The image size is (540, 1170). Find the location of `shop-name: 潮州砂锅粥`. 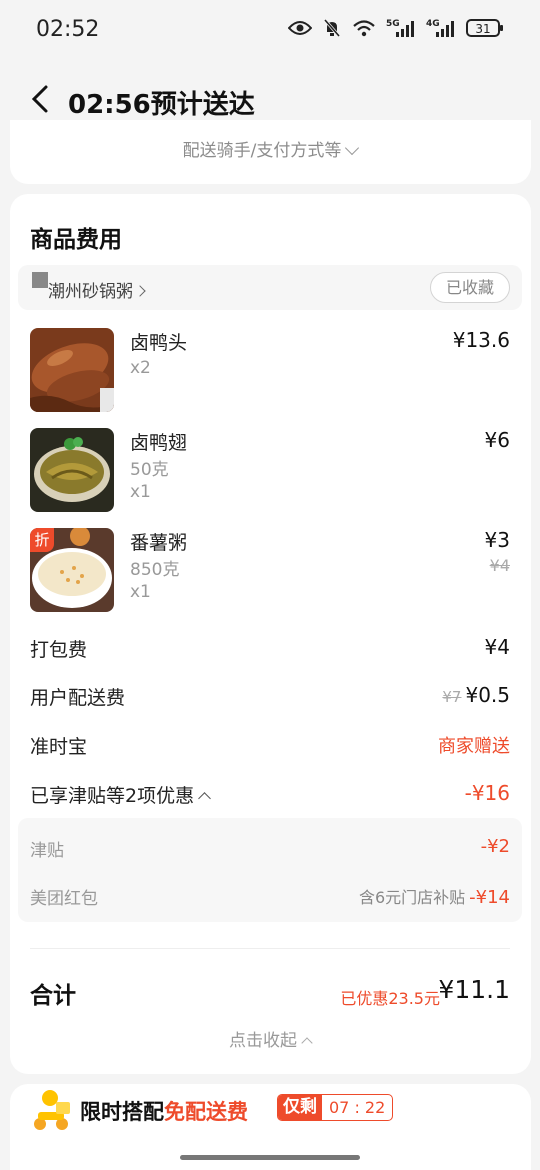

shop-name: 潮州砂锅粥 is located at coordinates (97, 289).